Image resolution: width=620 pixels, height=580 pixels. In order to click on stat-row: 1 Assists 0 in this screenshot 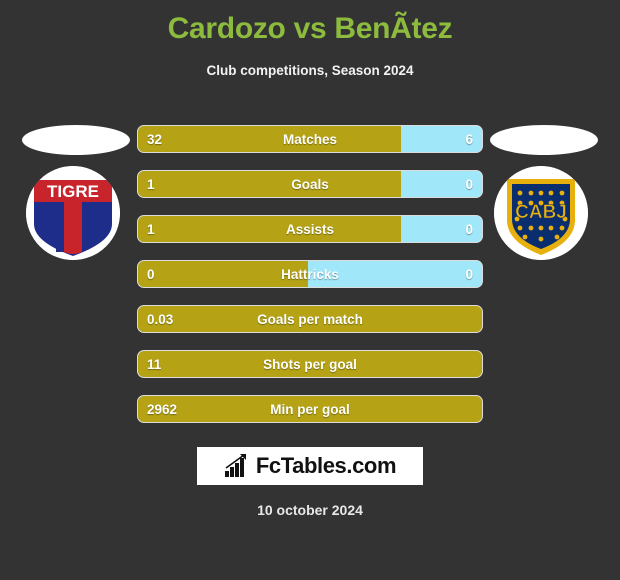, I will do `click(310, 229)`.